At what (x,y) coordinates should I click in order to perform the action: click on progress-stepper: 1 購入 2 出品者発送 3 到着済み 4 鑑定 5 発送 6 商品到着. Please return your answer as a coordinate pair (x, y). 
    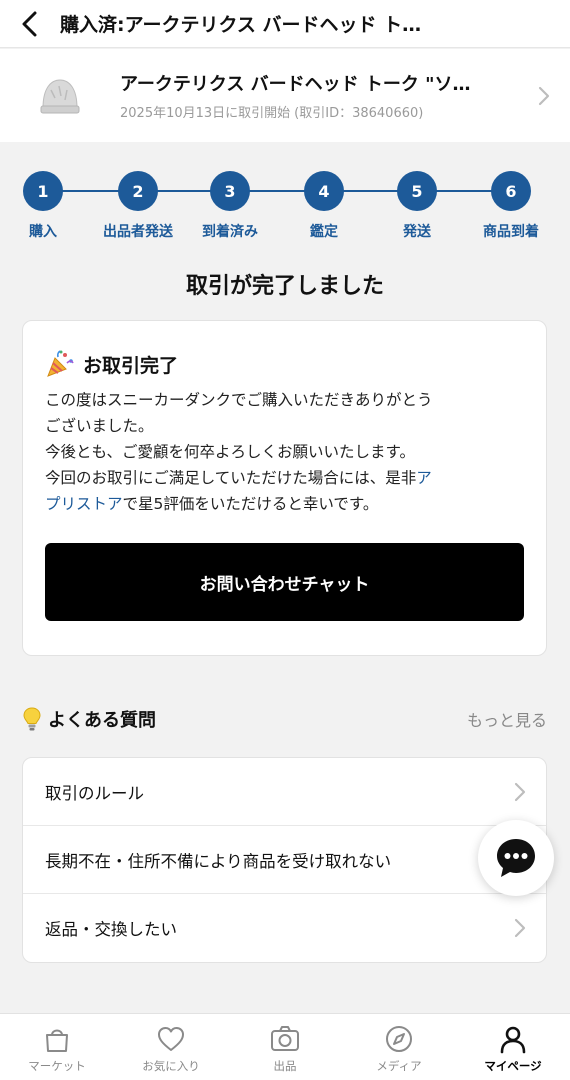
    Looking at the image, I should click on (285, 208).